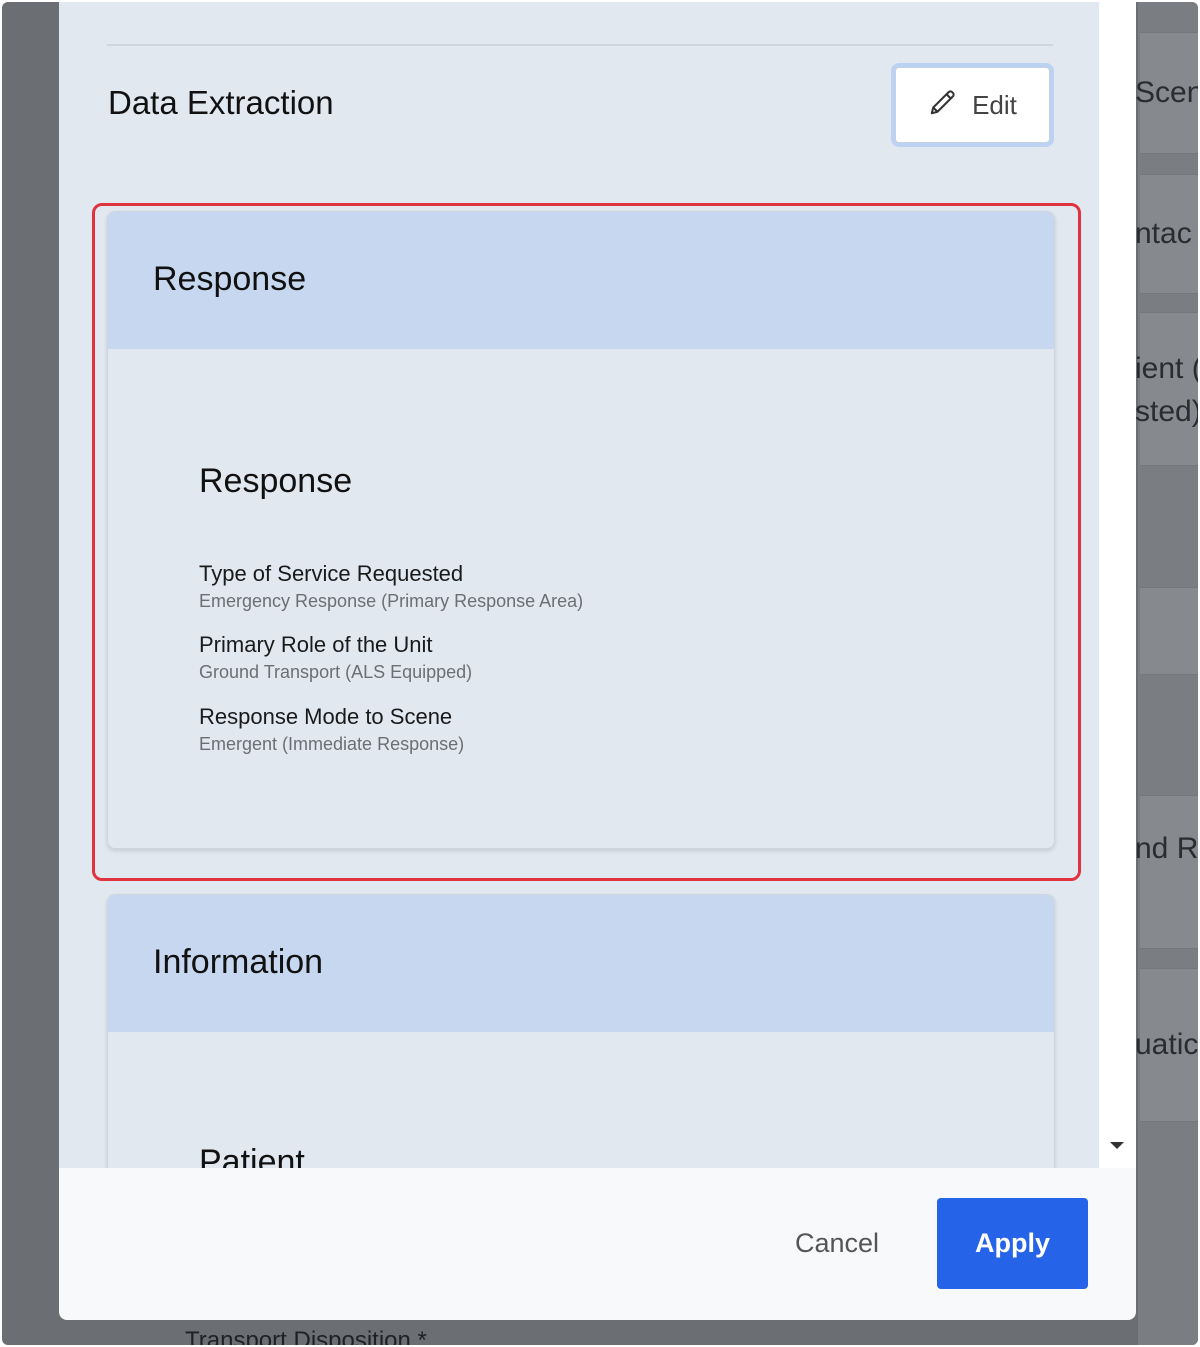 Image resolution: width=1200 pixels, height=1347 pixels. Describe the element at coordinates (332, 744) in the screenshot. I see `field-value: Emergent (Immediate Response)` at that location.